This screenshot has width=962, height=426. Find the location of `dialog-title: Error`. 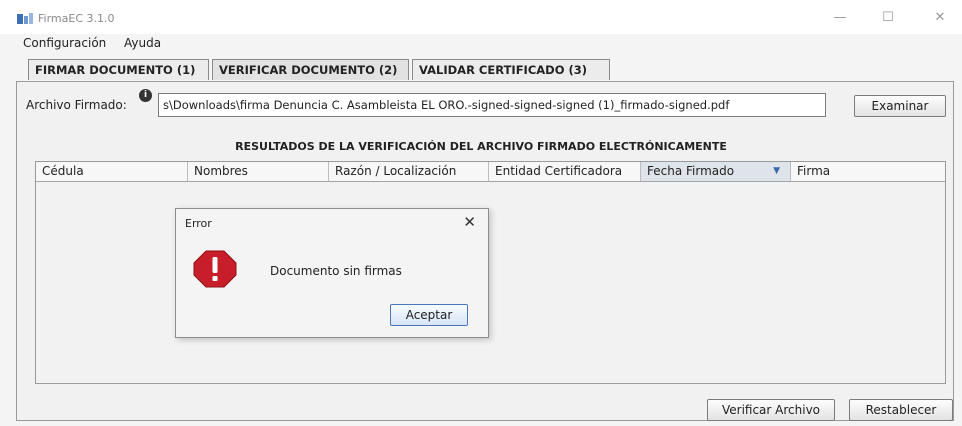

dialog-title: Error is located at coordinates (198, 223).